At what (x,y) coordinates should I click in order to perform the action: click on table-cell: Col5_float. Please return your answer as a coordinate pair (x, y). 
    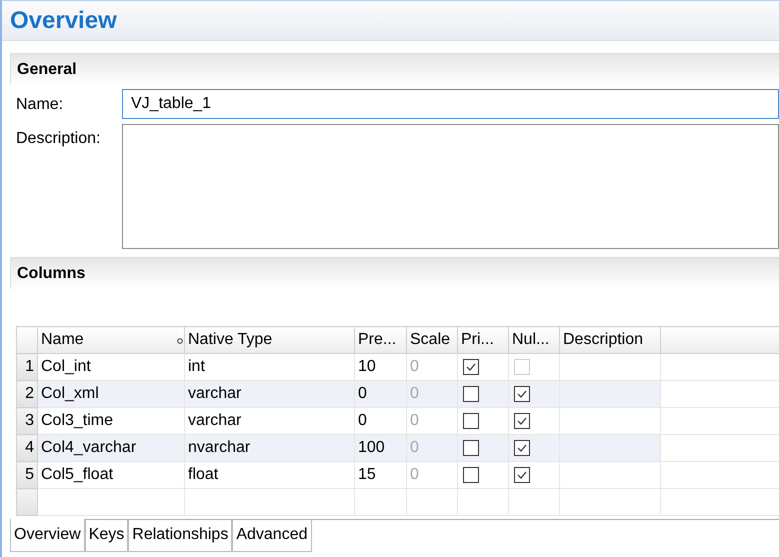
    Looking at the image, I should click on (111, 475).